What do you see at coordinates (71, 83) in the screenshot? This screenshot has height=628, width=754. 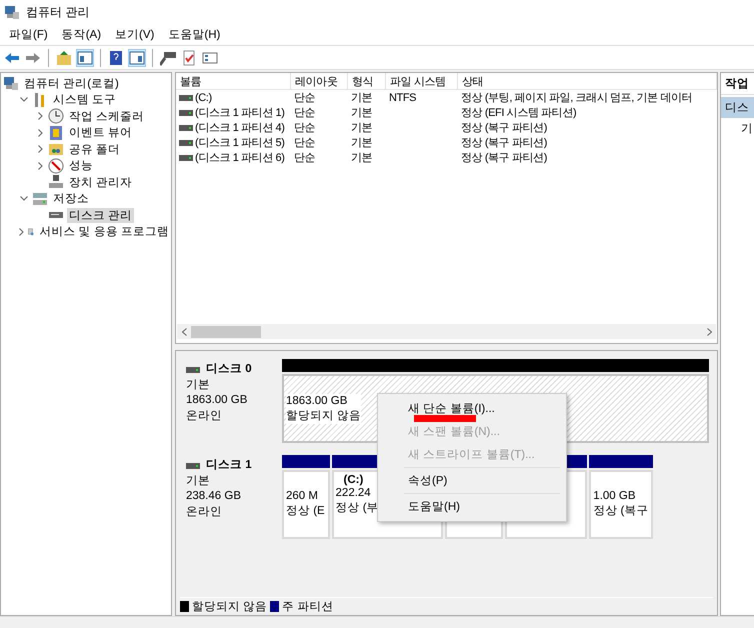 I see `tree-item: 컴퓨터 관리(로컬)` at bounding box center [71, 83].